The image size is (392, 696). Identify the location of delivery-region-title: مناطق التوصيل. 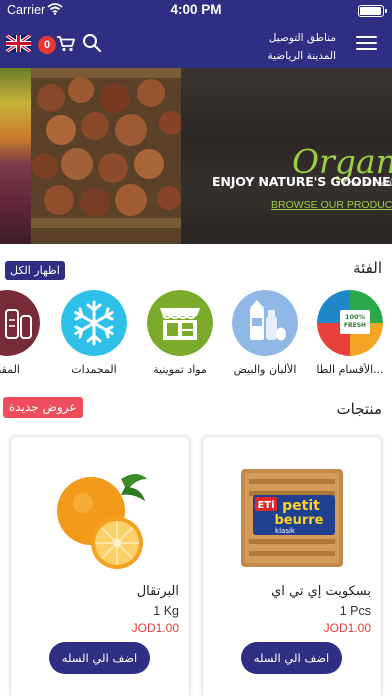
(302, 38).